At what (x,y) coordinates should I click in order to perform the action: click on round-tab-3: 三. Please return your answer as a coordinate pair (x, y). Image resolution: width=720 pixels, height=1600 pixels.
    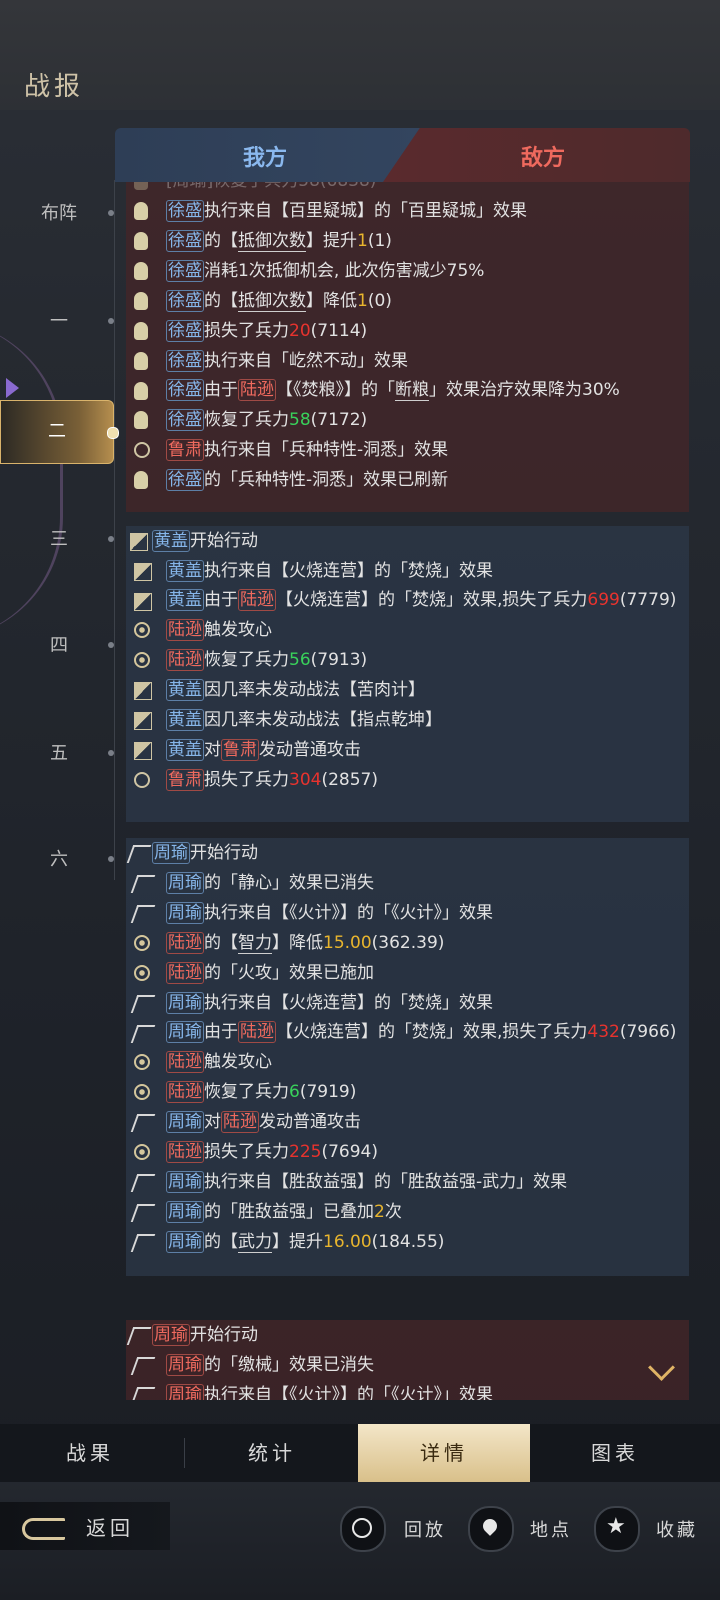
    Looking at the image, I should click on (59, 540).